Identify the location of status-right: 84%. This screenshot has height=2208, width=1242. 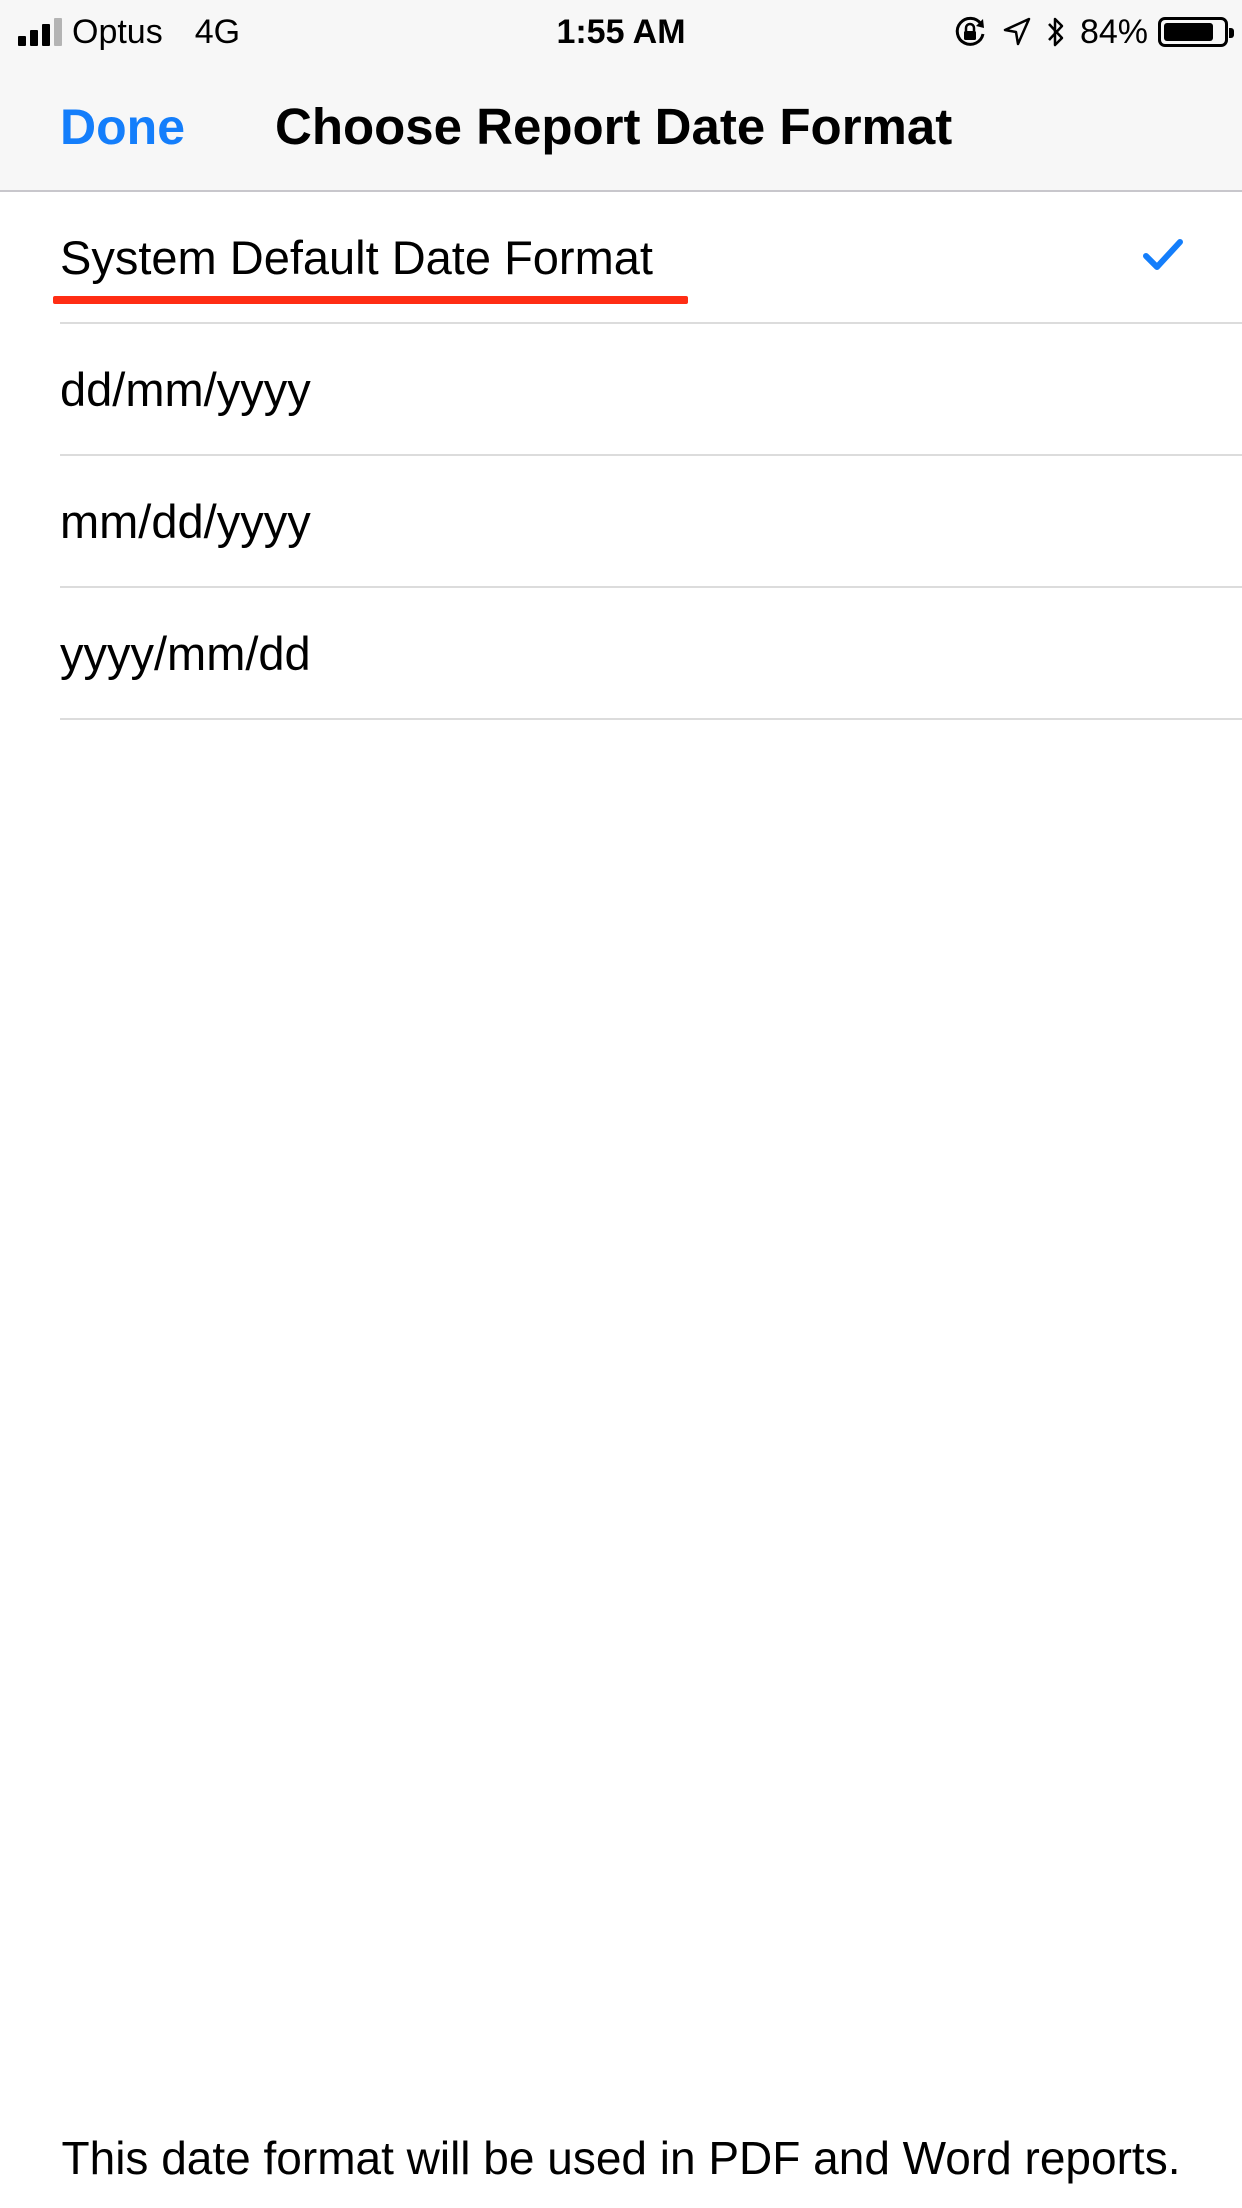
(1093, 32).